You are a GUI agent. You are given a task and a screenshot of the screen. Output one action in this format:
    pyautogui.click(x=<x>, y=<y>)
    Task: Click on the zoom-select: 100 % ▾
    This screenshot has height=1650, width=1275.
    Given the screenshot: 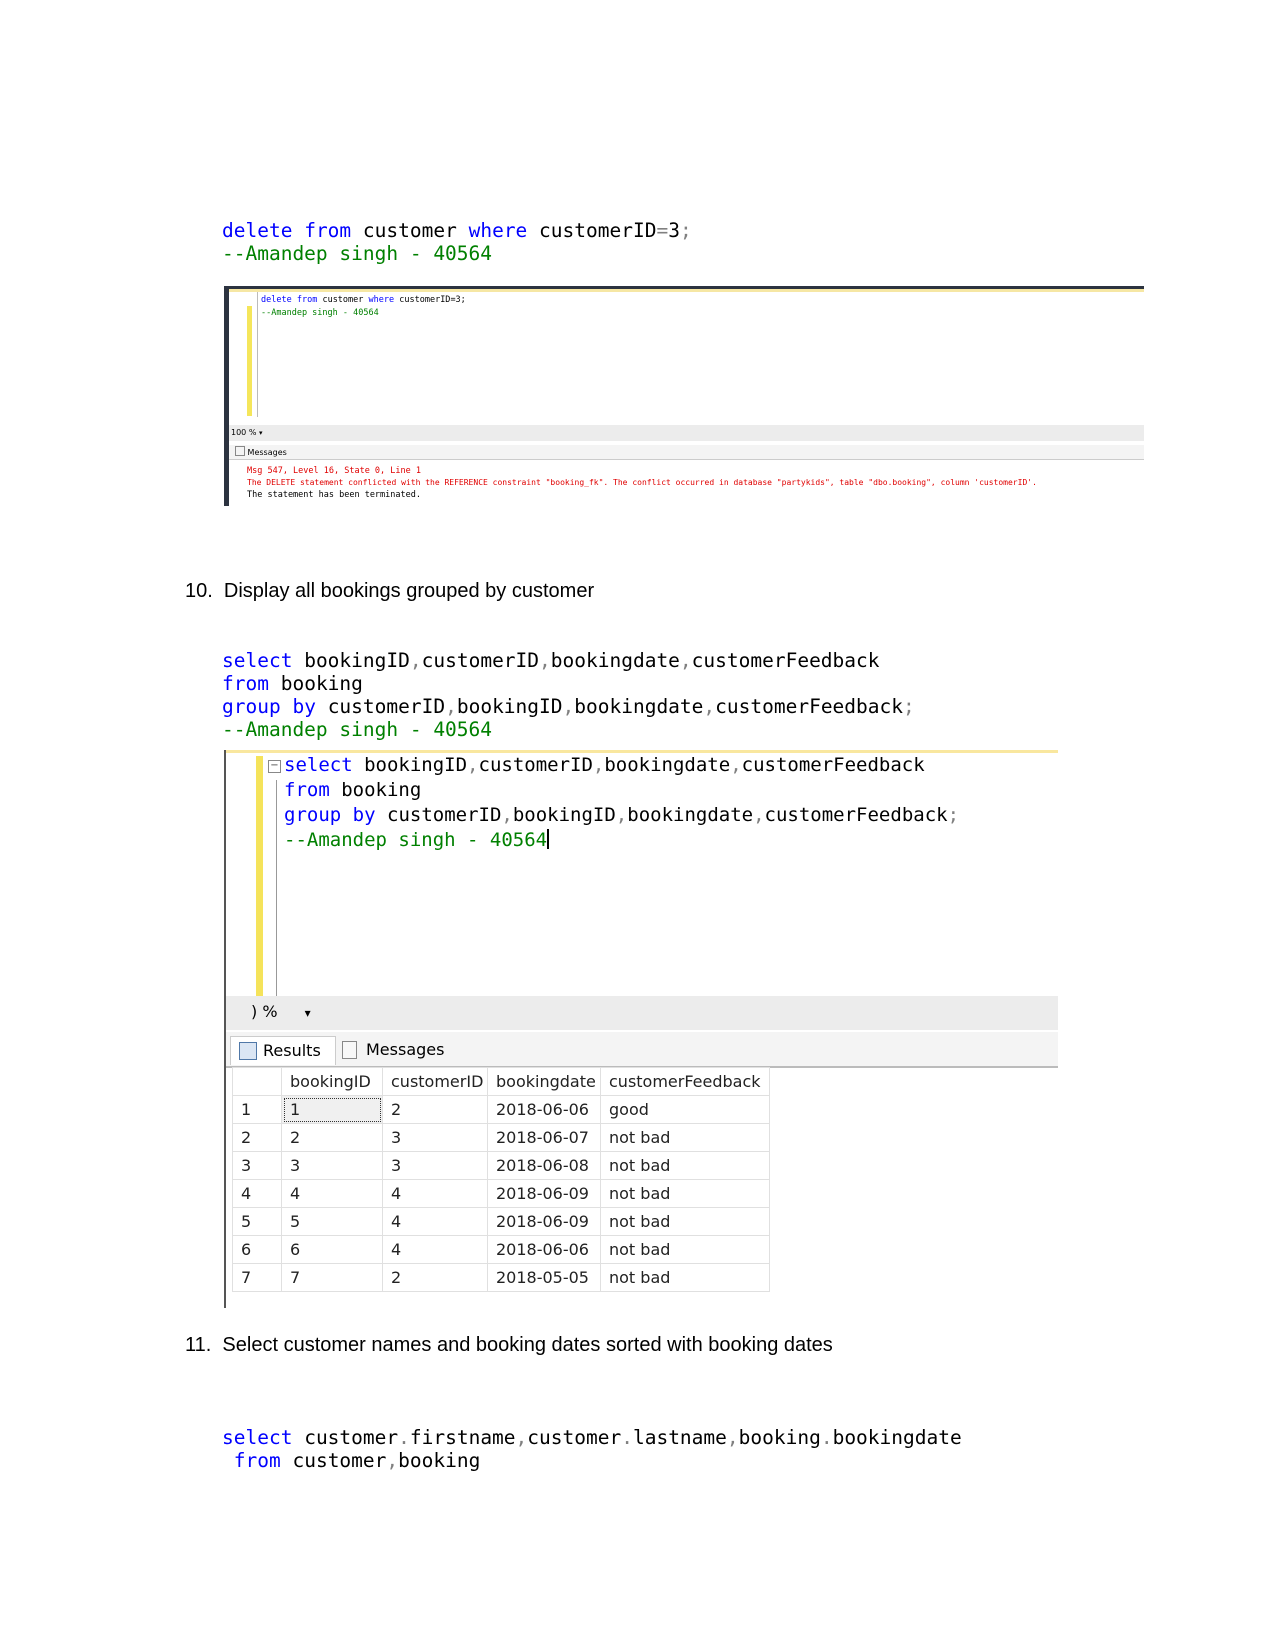 What is the action you would take?
    pyautogui.click(x=246, y=432)
    